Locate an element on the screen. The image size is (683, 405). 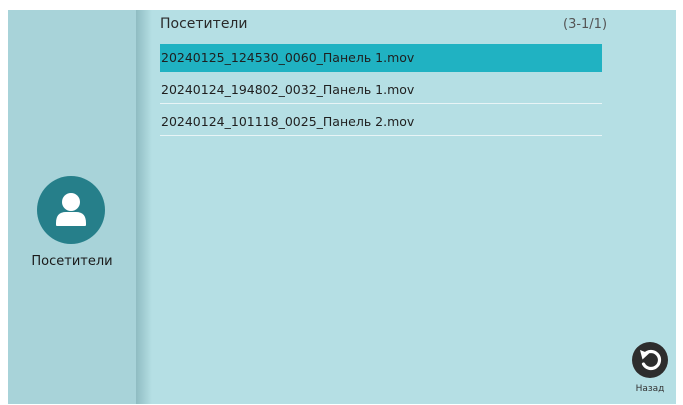
file-row-selected: 20240125_124530_0060_Панель 1.mov is located at coordinates (381, 58).